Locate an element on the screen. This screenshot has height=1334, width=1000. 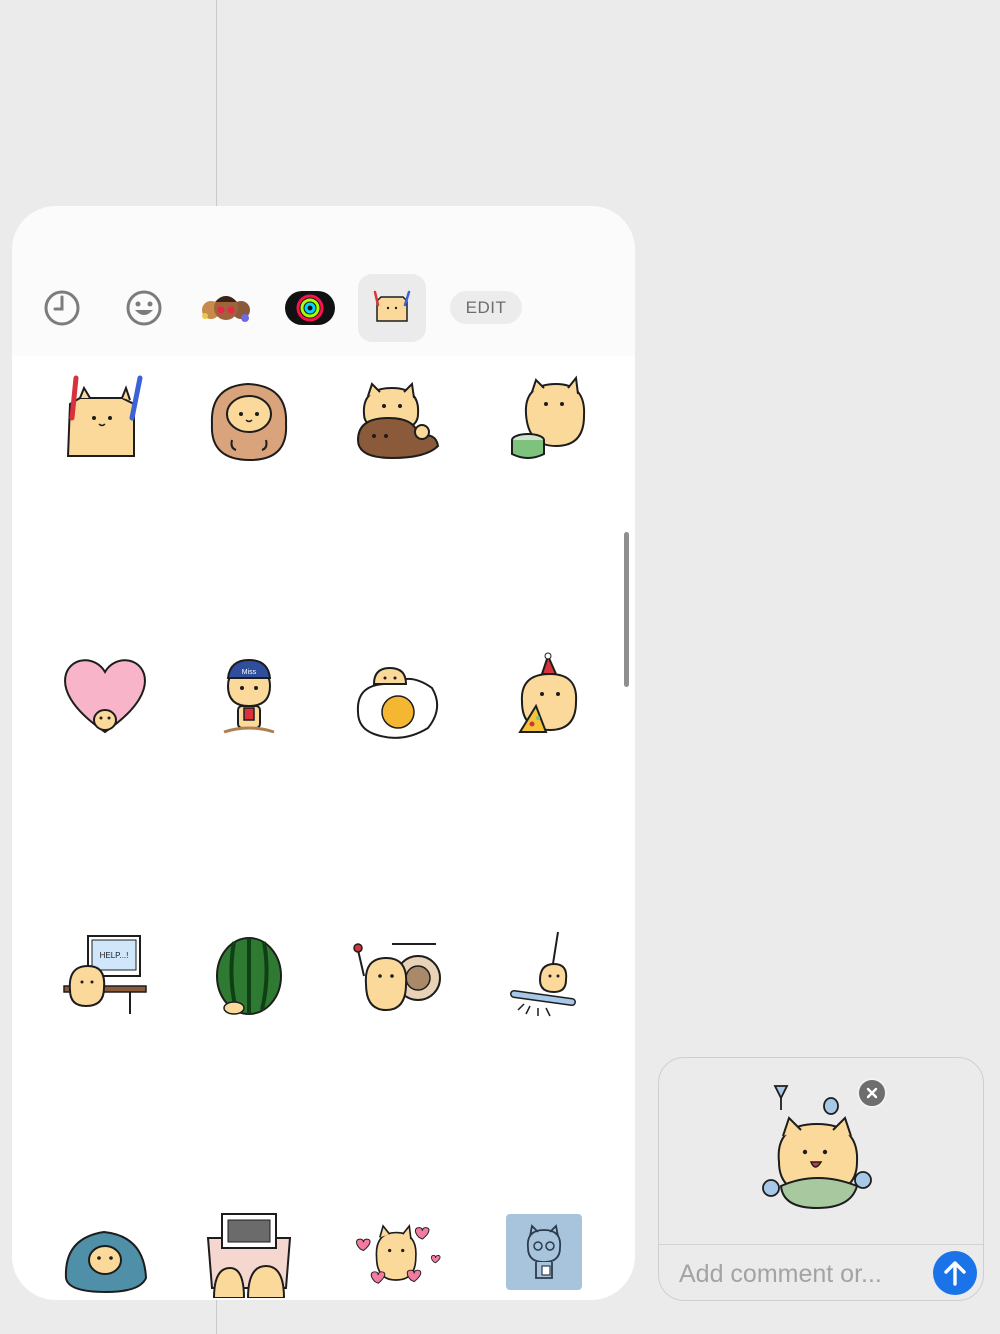
cap-text: Miss is located at coordinates (249, 672).